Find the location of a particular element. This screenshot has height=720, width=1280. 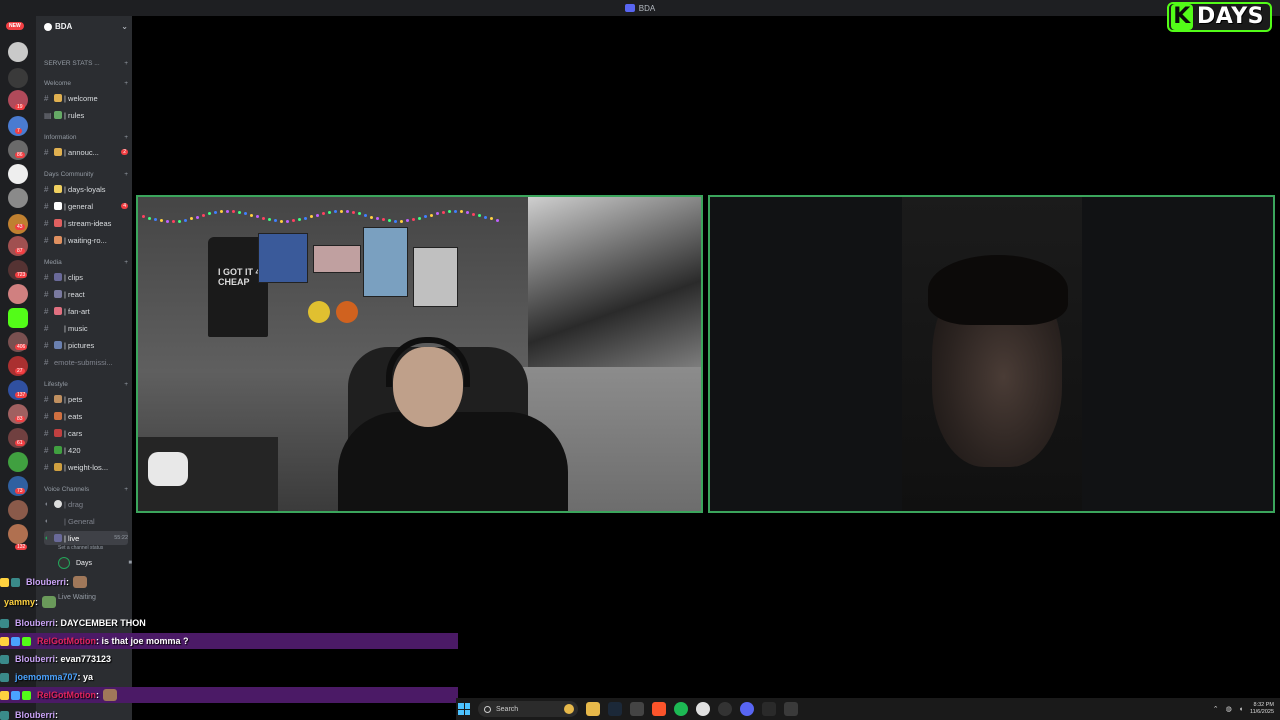

server-badge: 87 is located at coordinates (20, 251).